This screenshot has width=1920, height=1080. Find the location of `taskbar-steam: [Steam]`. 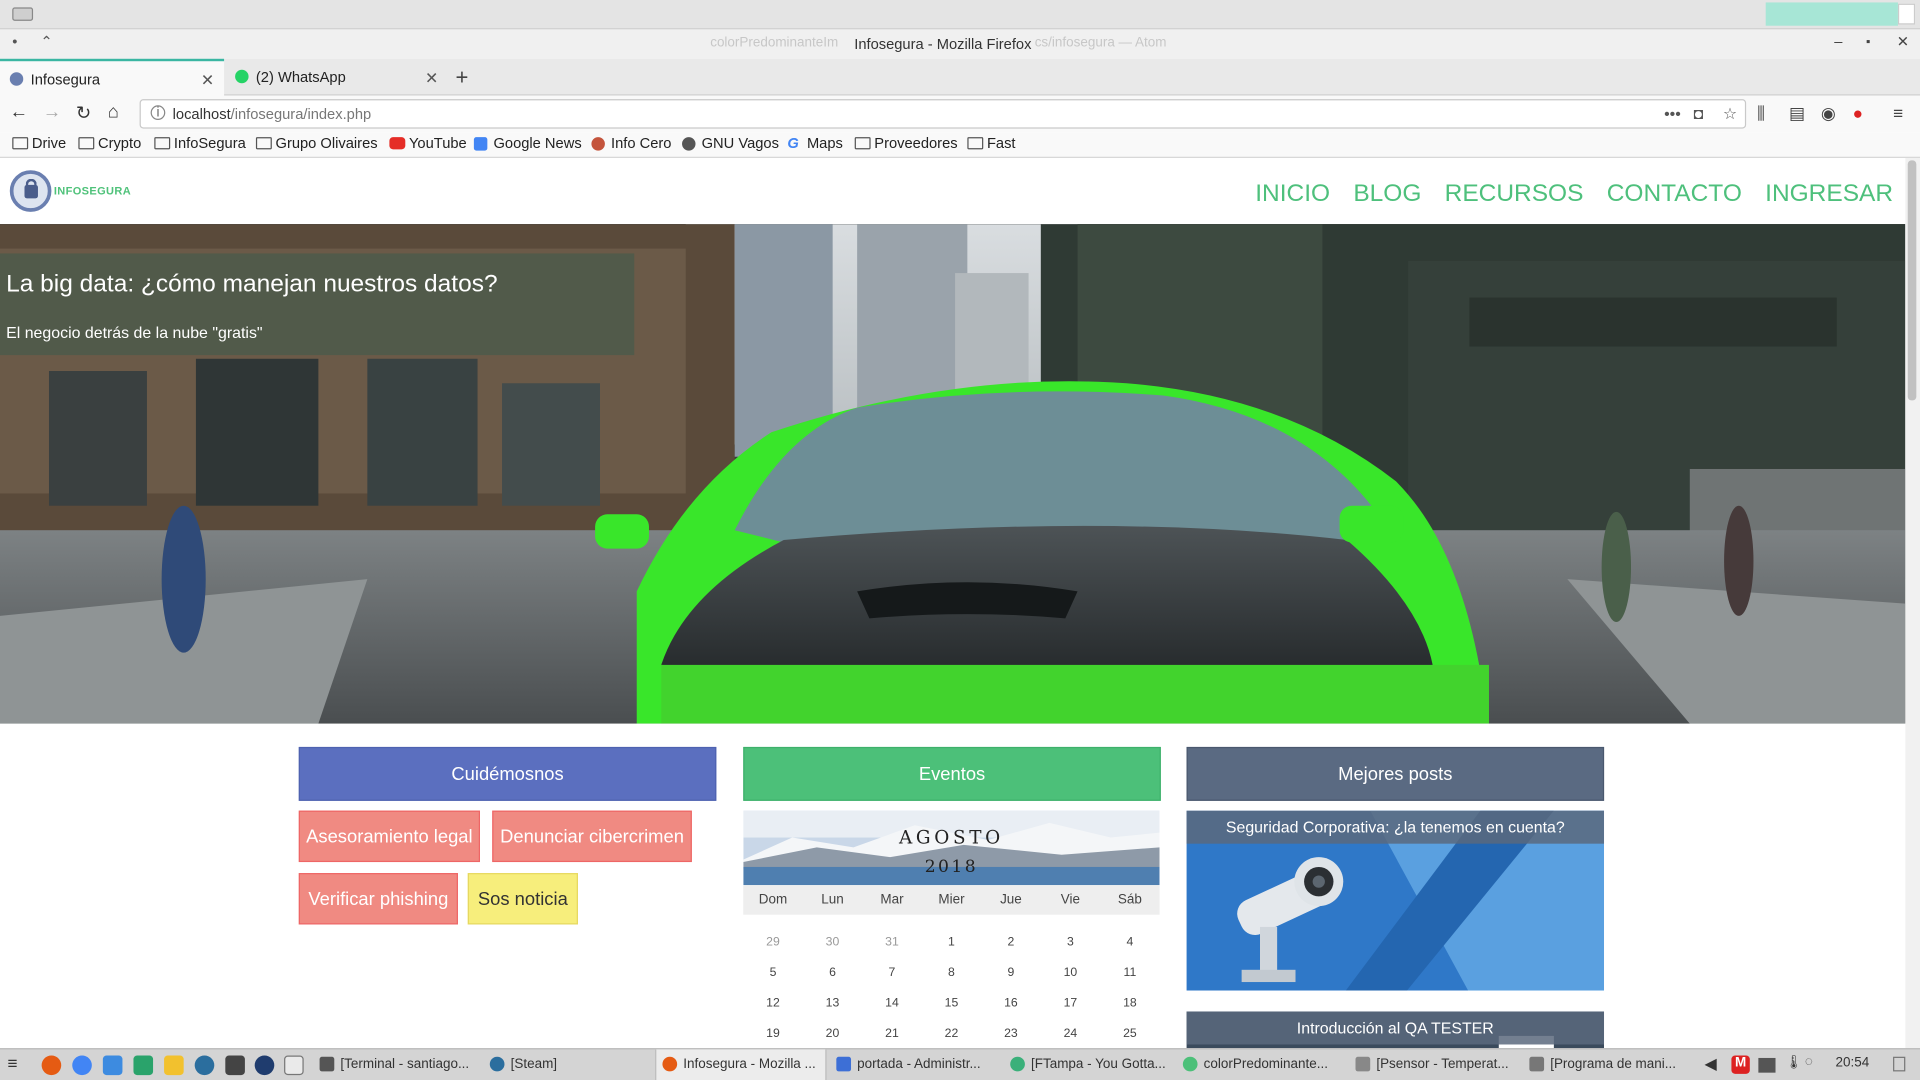

taskbar-steam: [Steam] is located at coordinates (523, 1064).